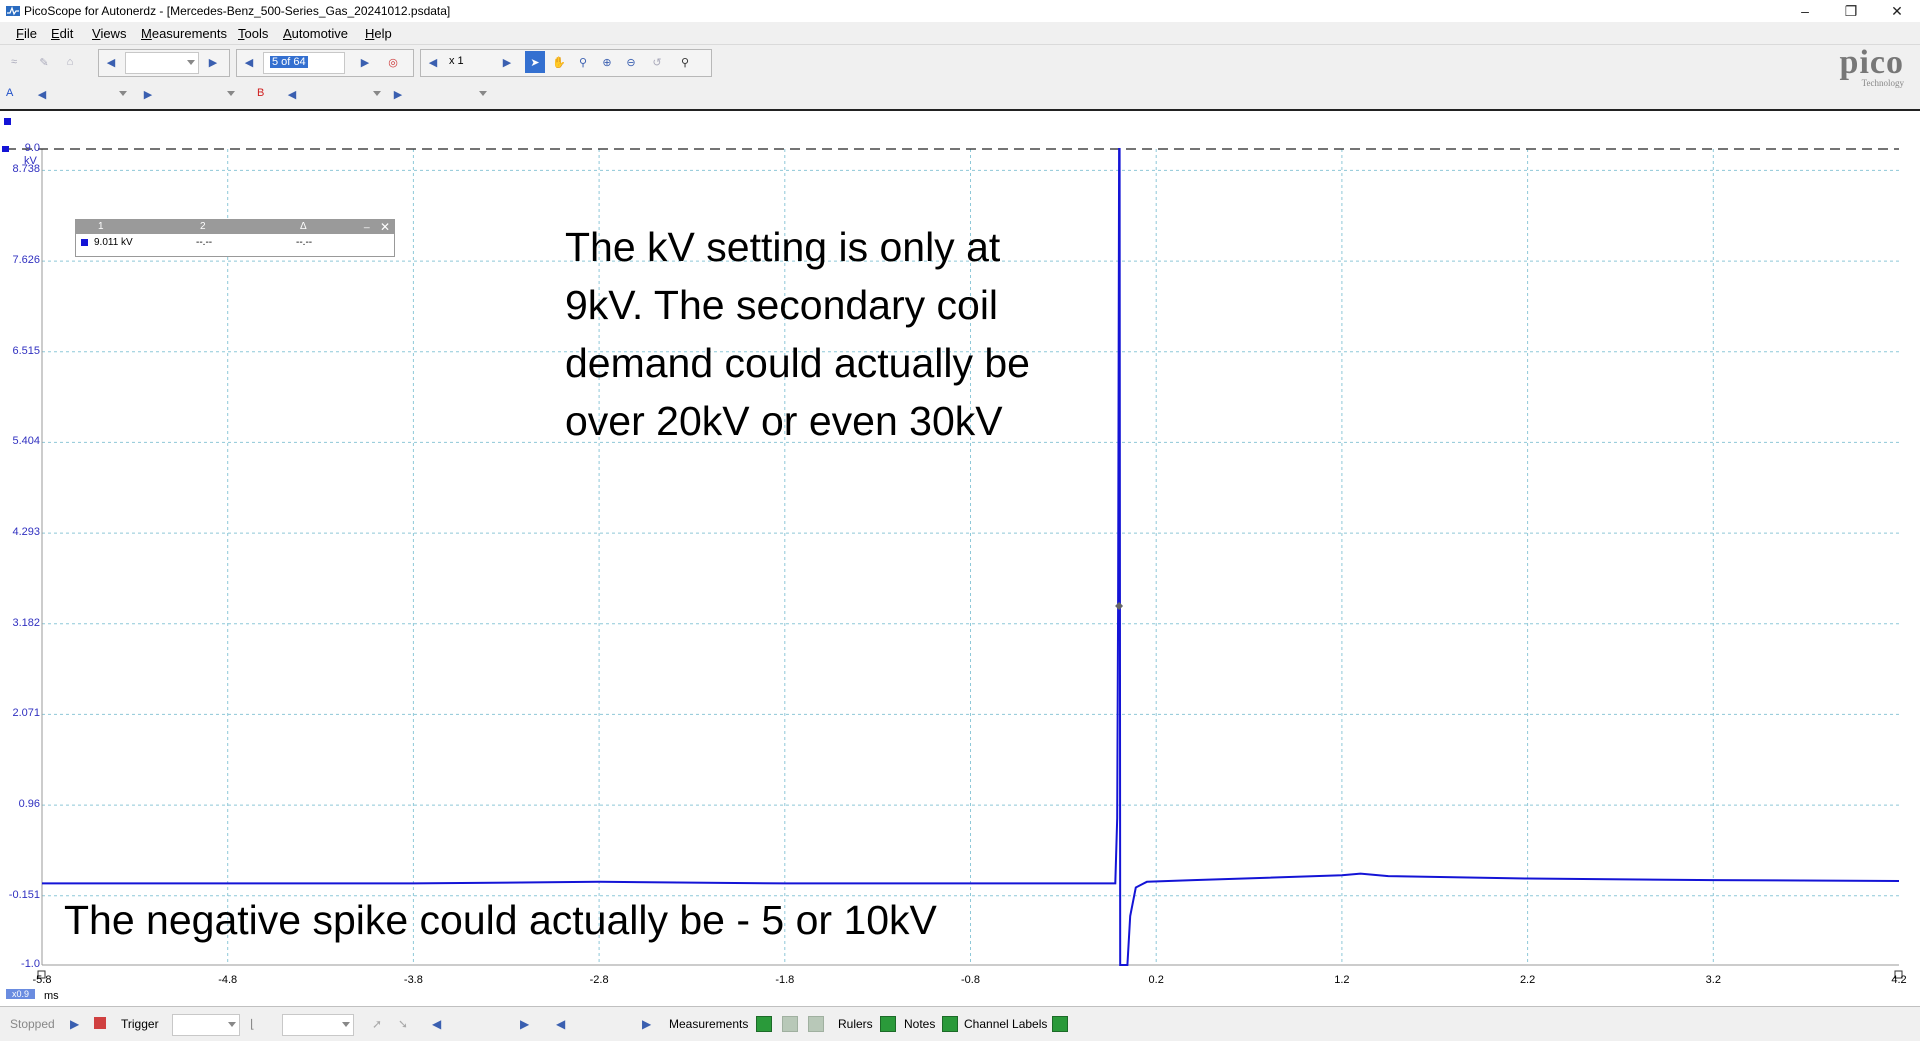  Describe the element at coordinates (950, 1024) in the screenshot. I see `notes-icon` at that location.